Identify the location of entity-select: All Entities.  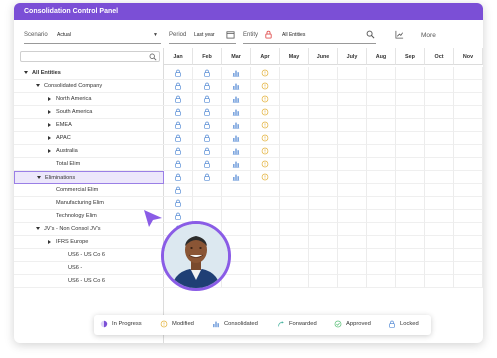
(293, 35).